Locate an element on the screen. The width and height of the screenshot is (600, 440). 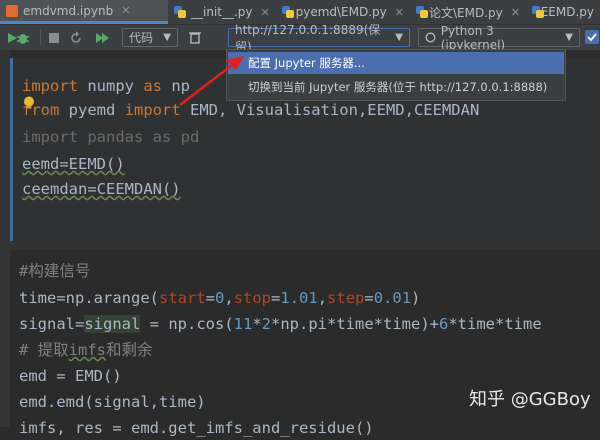
restart-kernel-button is located at coordinates (76, 37).